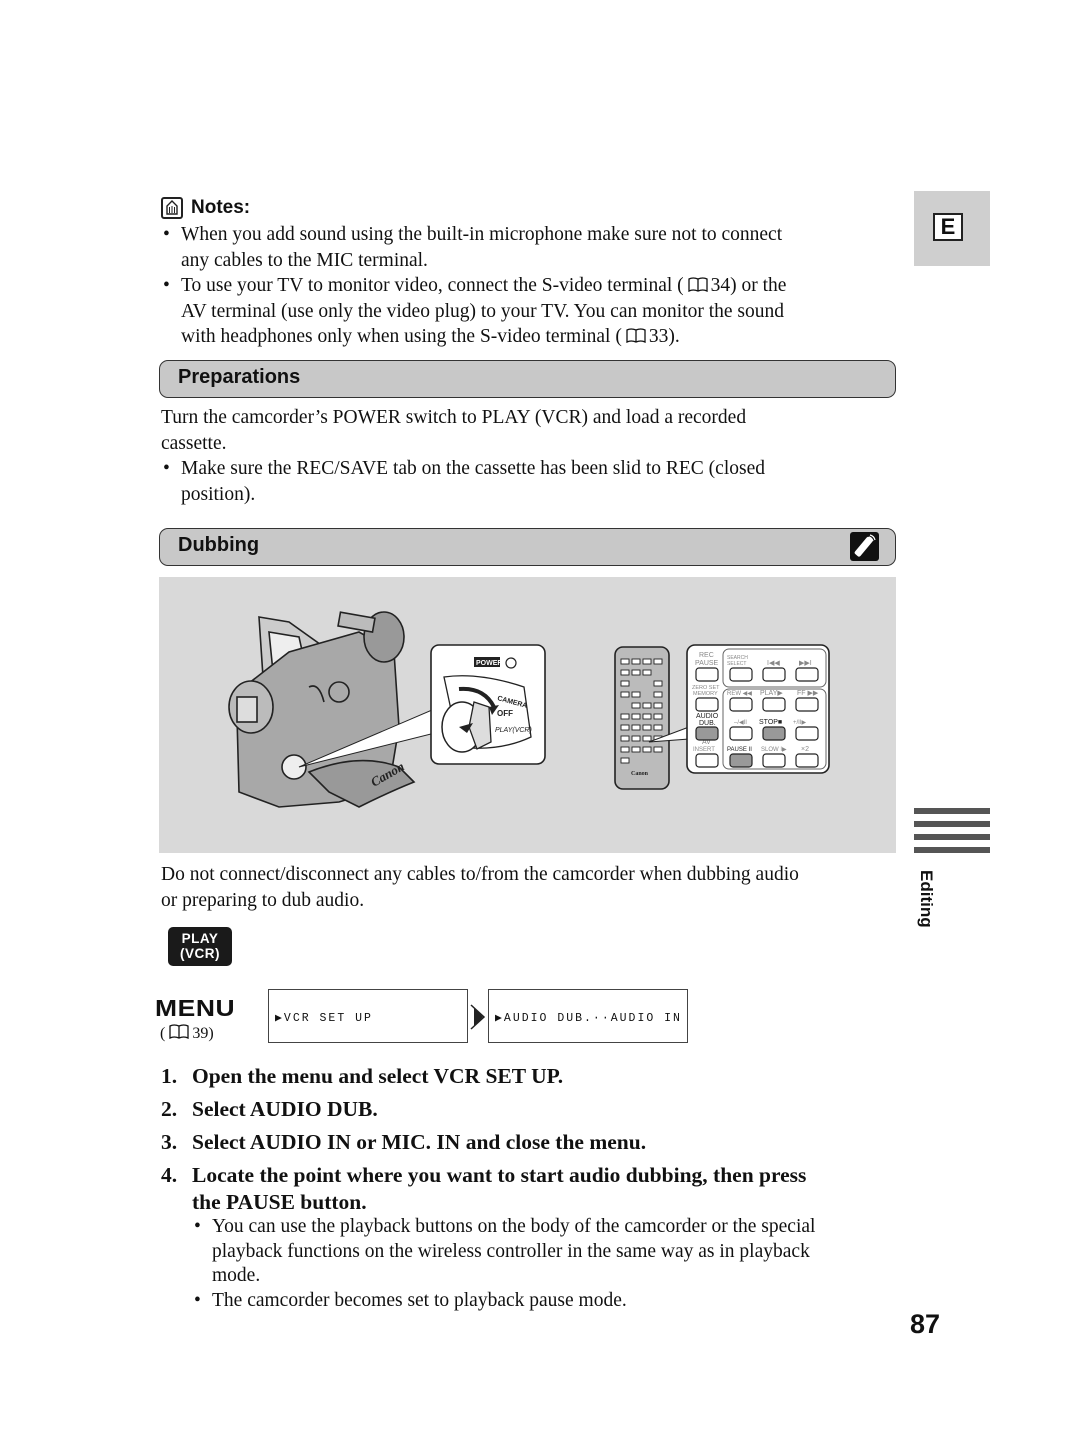 The width and height of the screenshot is (1080, 1443). Describe the element at coordinates (195, 1008) in the screenshot. I see `menu-label: MENU` at that location.